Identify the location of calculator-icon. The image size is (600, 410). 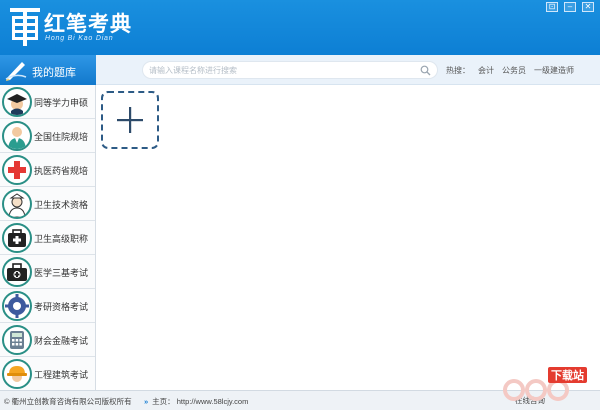
(17, 340).